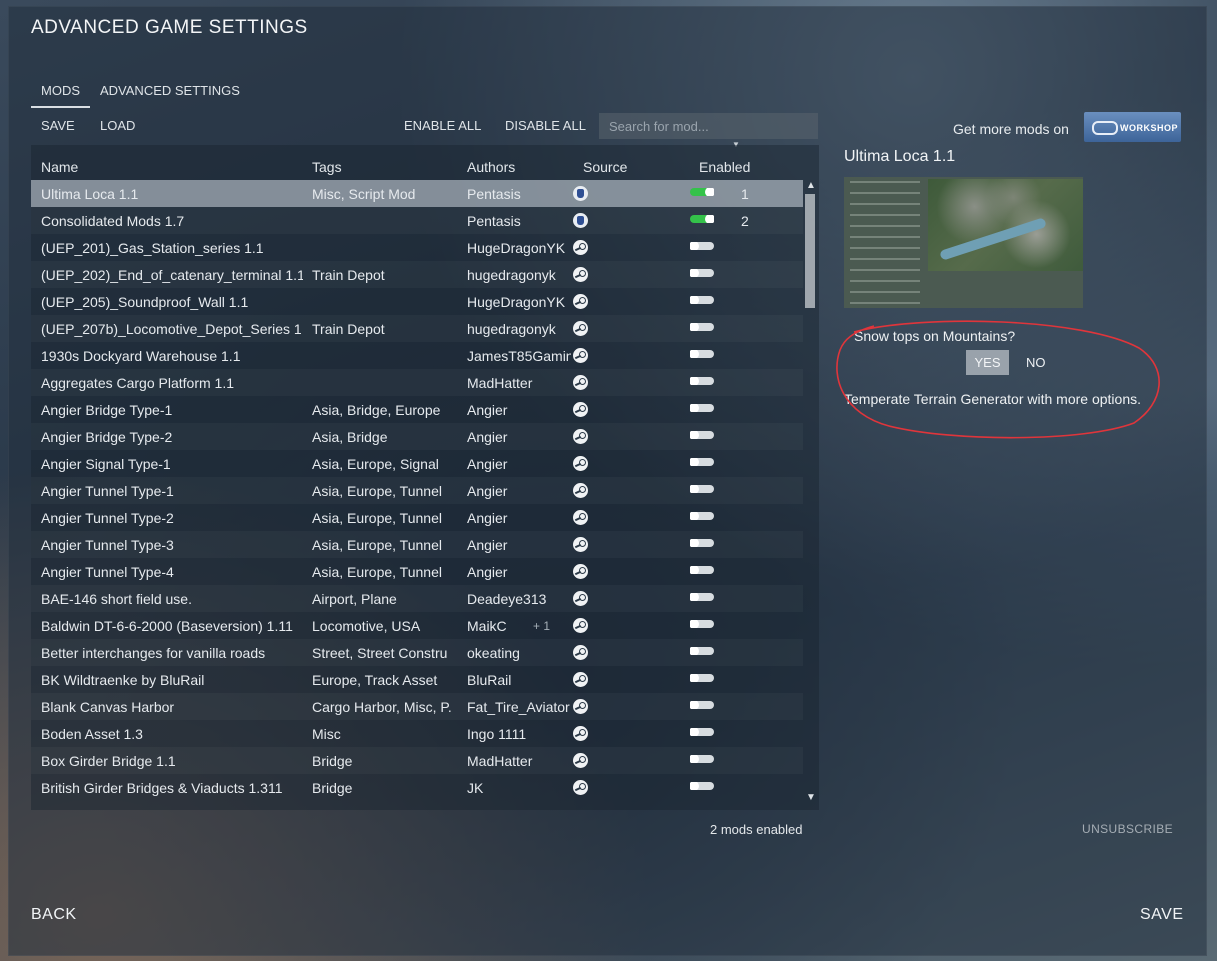 The height and width of the screenshot is (961, 1217). I want to click on table-row: Angier Bridge Type-2 Asia, Bridge Angier, so click(417, 436).